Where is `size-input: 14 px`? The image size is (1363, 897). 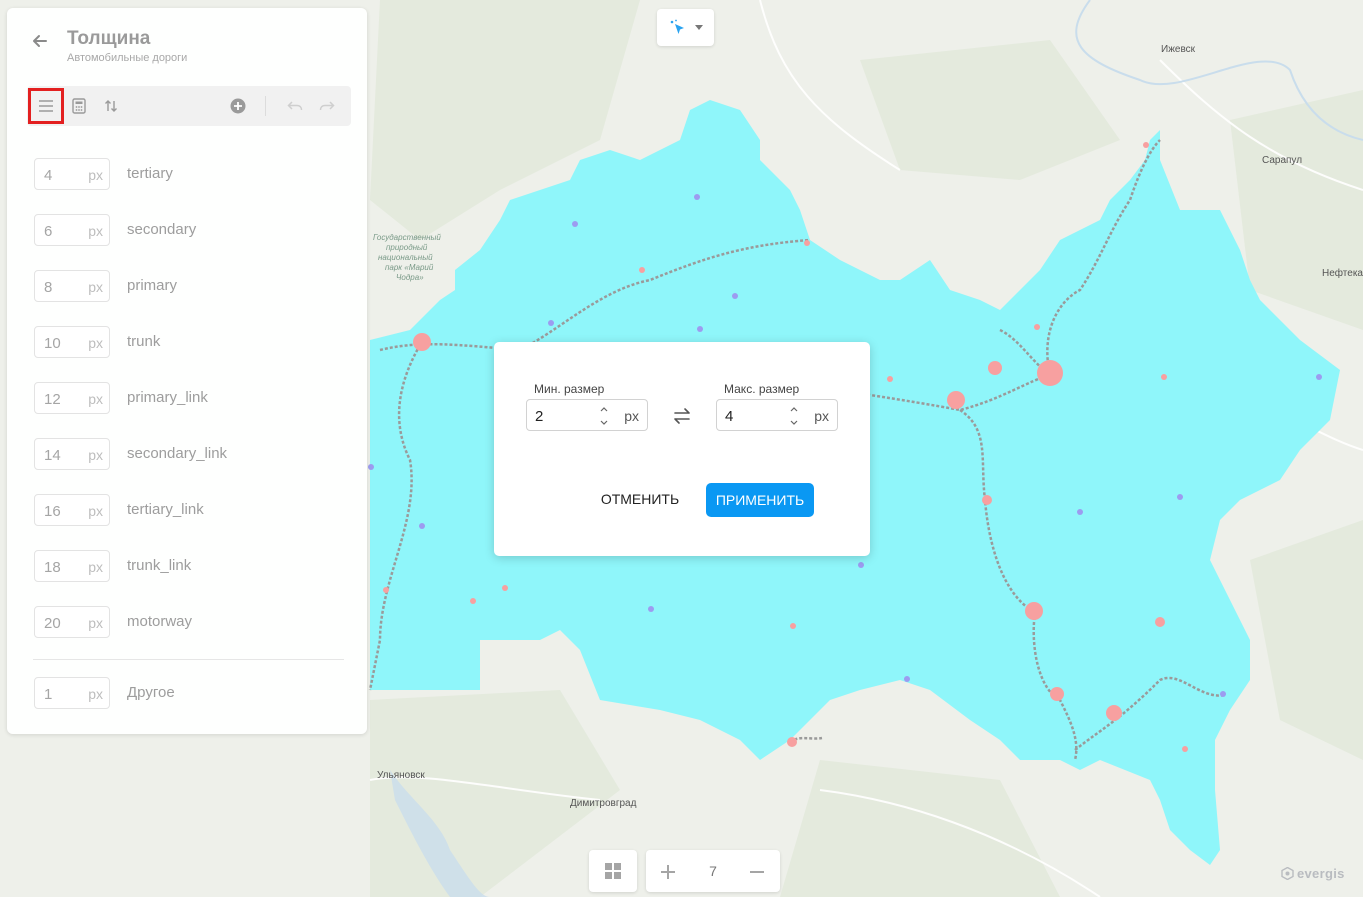 size-input: 14 px is located at coordinates (72, 454).